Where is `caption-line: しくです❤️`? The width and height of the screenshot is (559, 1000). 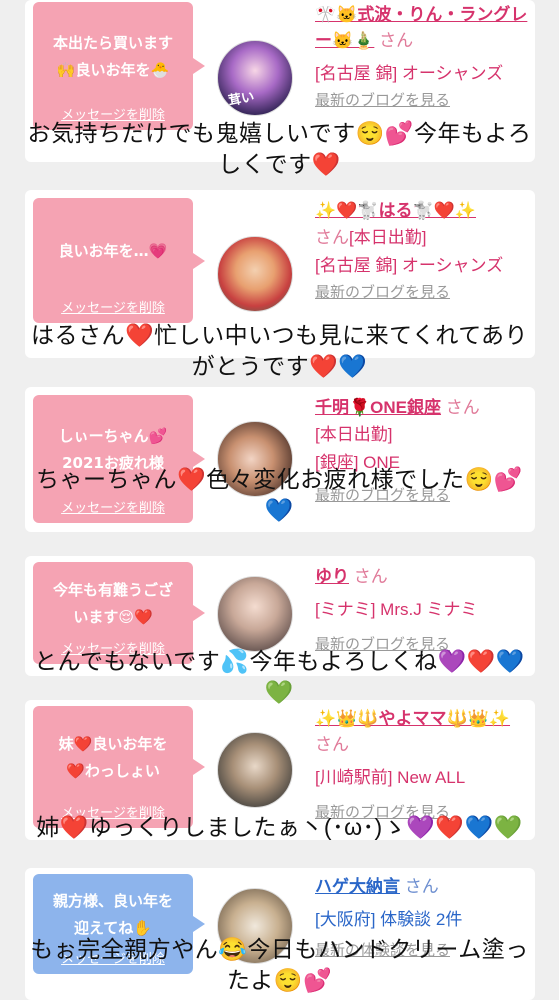
caption-line: しくです❤️ is located at coordinates (279, 164).